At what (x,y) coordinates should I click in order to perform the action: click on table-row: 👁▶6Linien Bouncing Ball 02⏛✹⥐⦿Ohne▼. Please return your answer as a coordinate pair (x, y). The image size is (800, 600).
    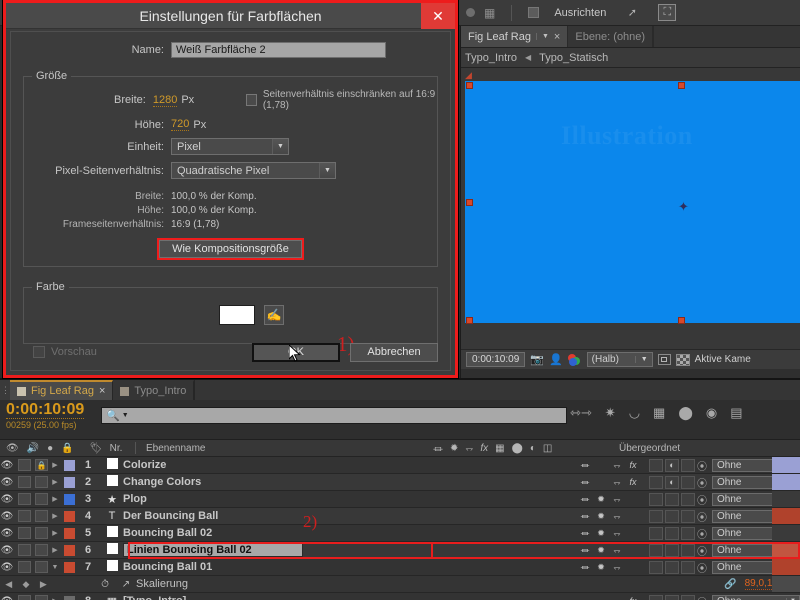
    Looking at the image, I should click on (400, 550).